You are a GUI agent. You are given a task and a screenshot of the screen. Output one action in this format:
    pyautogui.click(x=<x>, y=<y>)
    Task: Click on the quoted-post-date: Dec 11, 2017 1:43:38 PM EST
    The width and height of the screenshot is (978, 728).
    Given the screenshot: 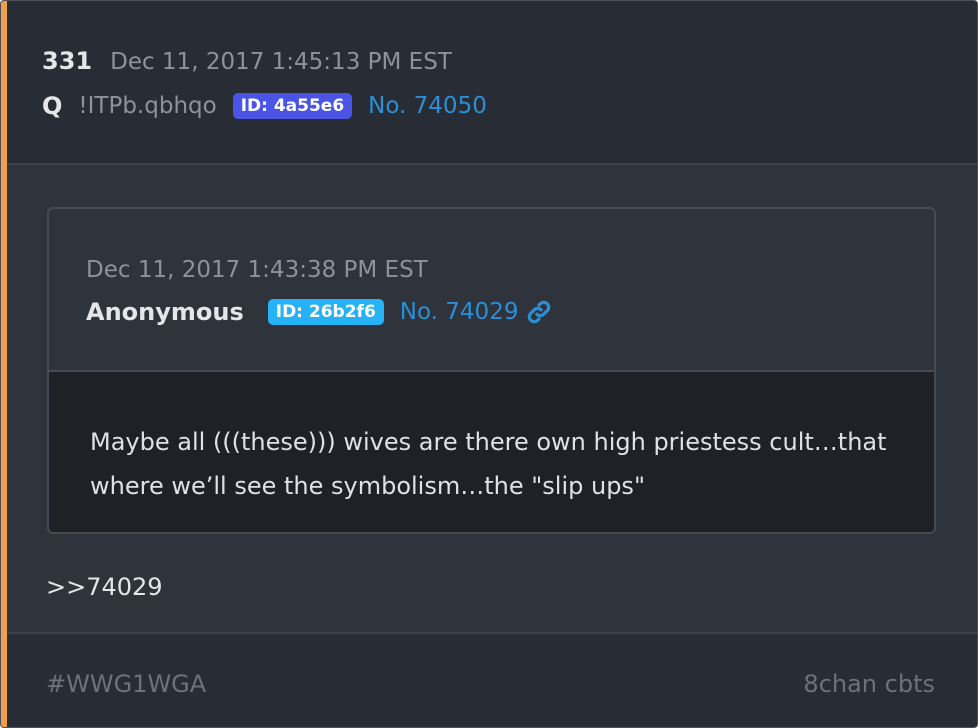 What is the action you would take?
    pyautogui.click(x=257, y=270)
    